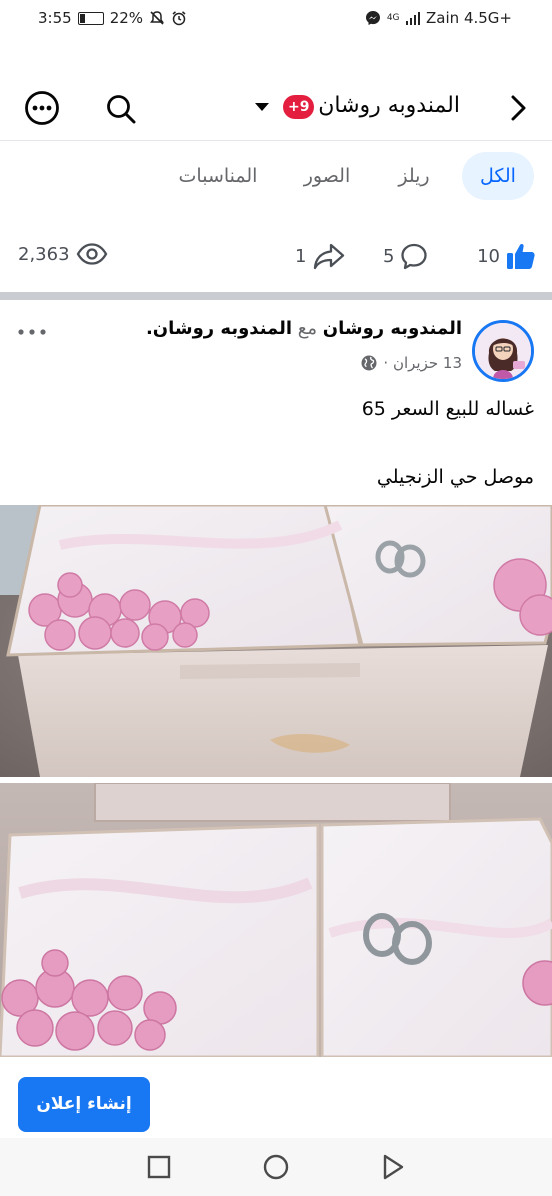  Describe the element at coordinates (447, 409) in the screenshot. I see `post-text-line-1: غساله للبيع السعر 65` at that location.